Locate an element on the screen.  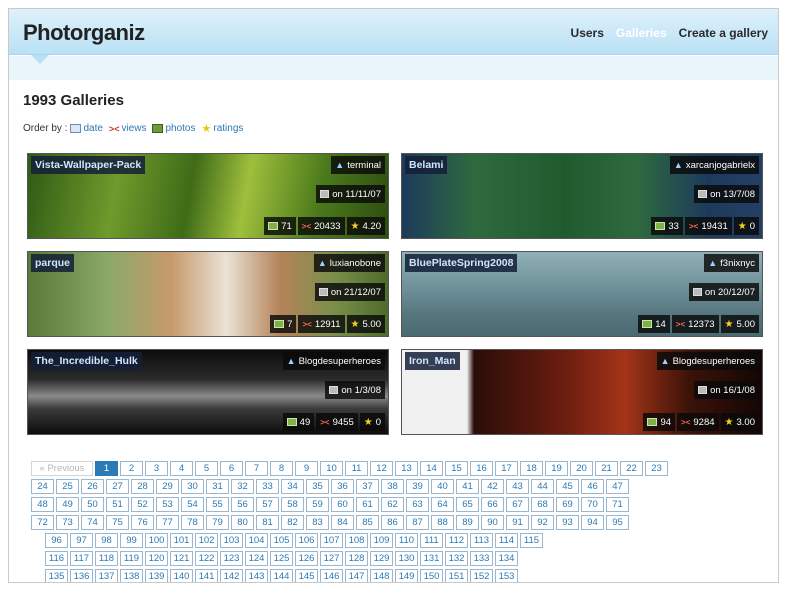
pagination-page: 4 is located at coordinates (181, 468).